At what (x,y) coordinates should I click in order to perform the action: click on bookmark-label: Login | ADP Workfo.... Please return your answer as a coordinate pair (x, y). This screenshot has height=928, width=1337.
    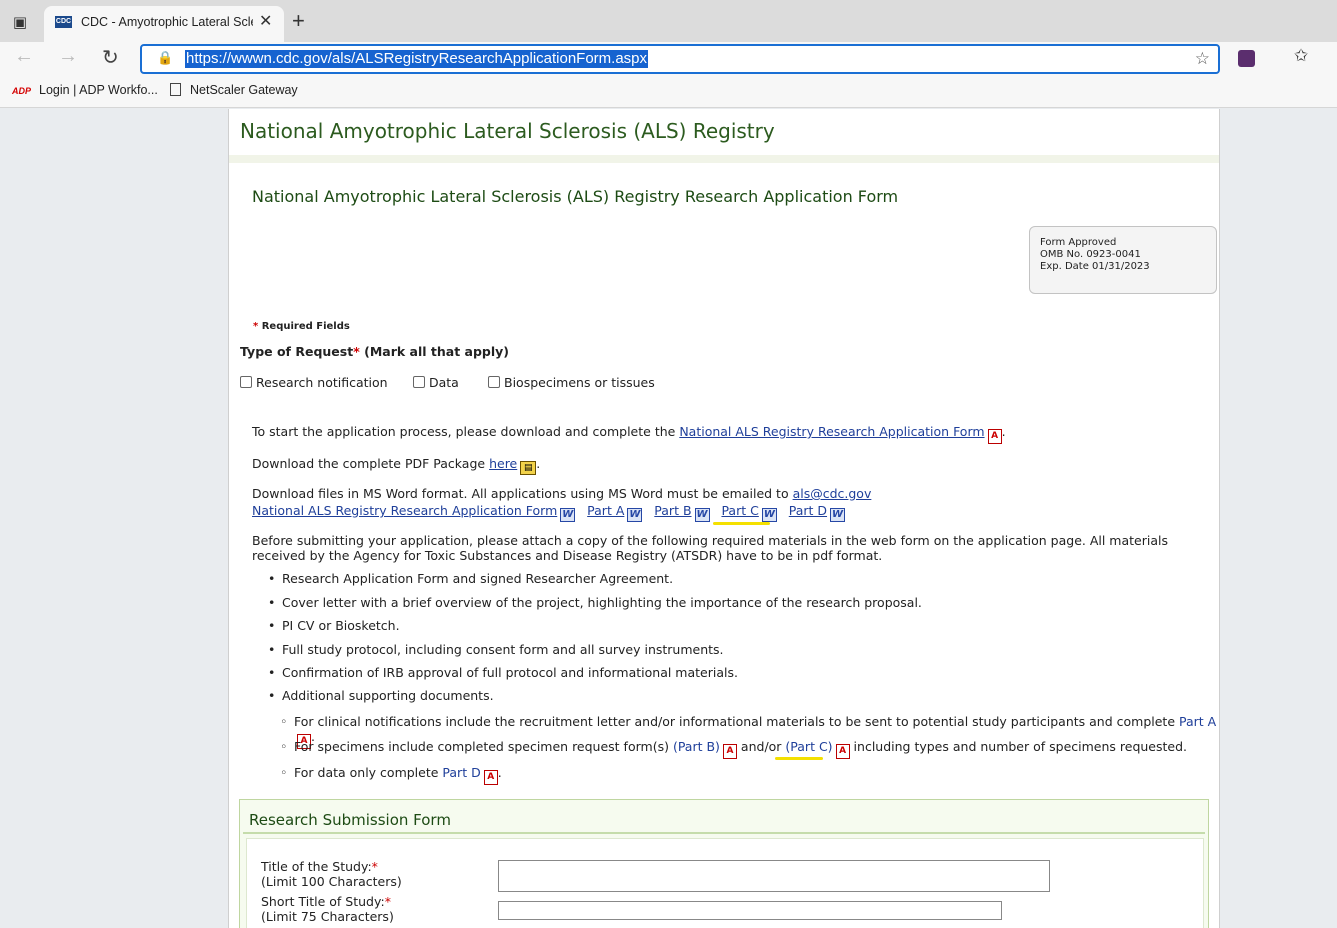
    Looking at the image, I should click on (98, 90).